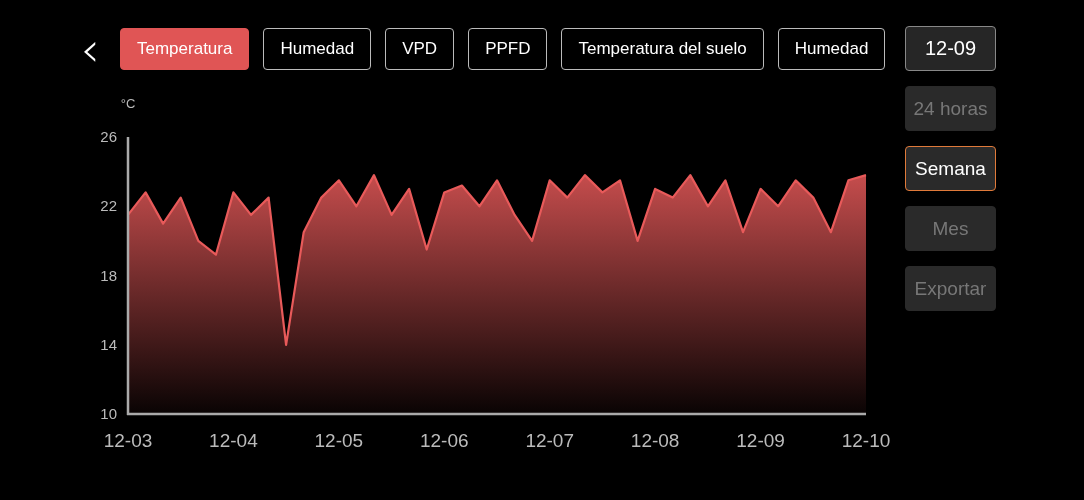 This screenshot has height=500, width=1084. I want to click on y-tick-label: 22, so click(108, 206).